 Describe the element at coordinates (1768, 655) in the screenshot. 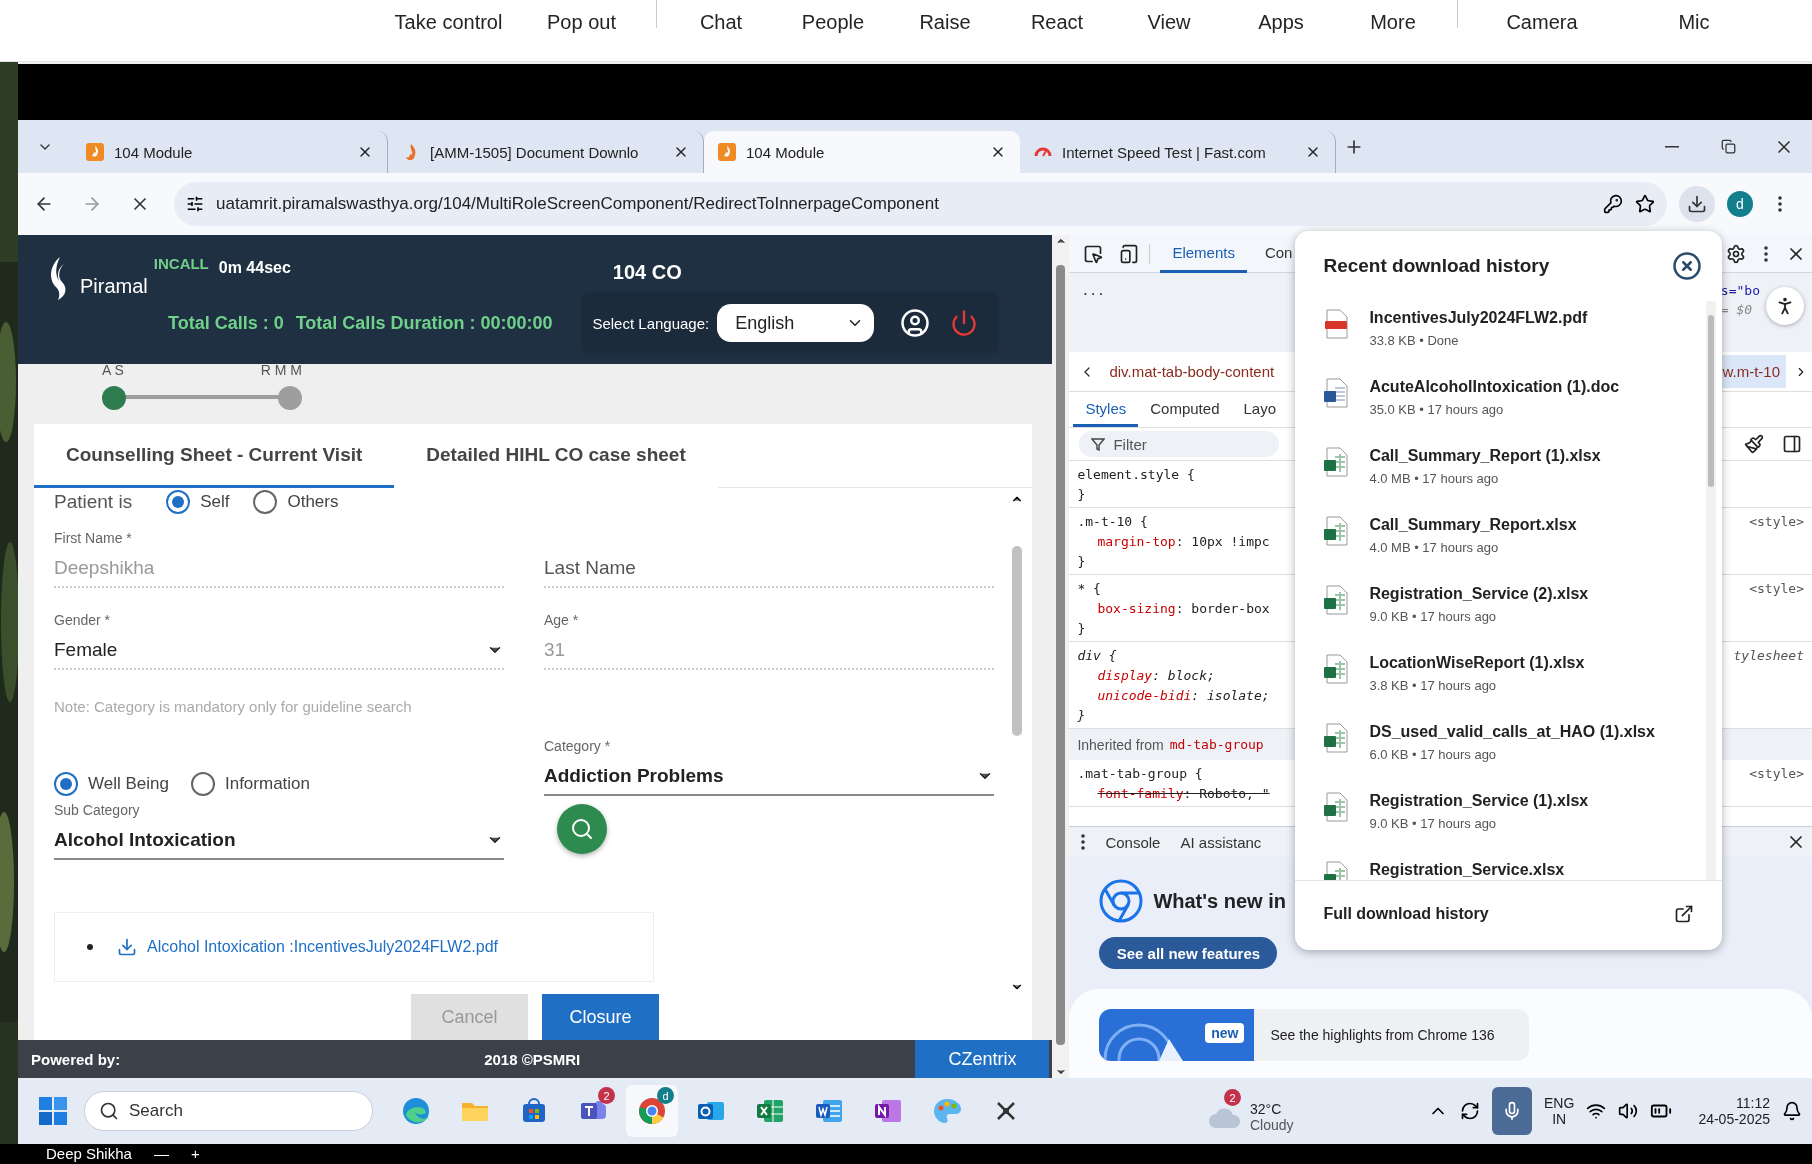

I see `css-source: tylesheet` at that location.